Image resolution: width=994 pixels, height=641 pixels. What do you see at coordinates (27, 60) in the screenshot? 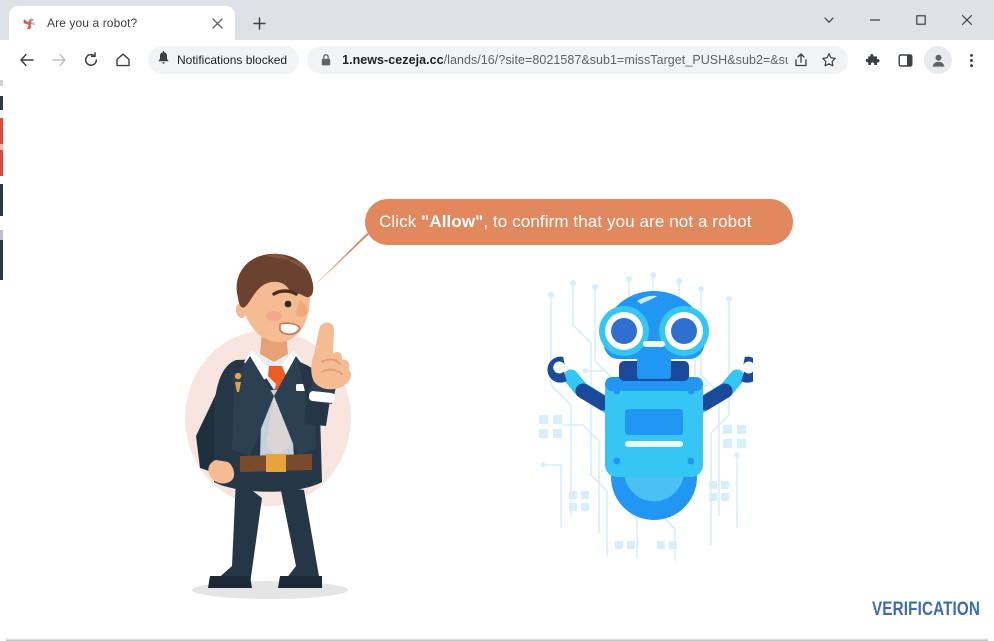
I see `back-button` at bounding box center [27, 60].